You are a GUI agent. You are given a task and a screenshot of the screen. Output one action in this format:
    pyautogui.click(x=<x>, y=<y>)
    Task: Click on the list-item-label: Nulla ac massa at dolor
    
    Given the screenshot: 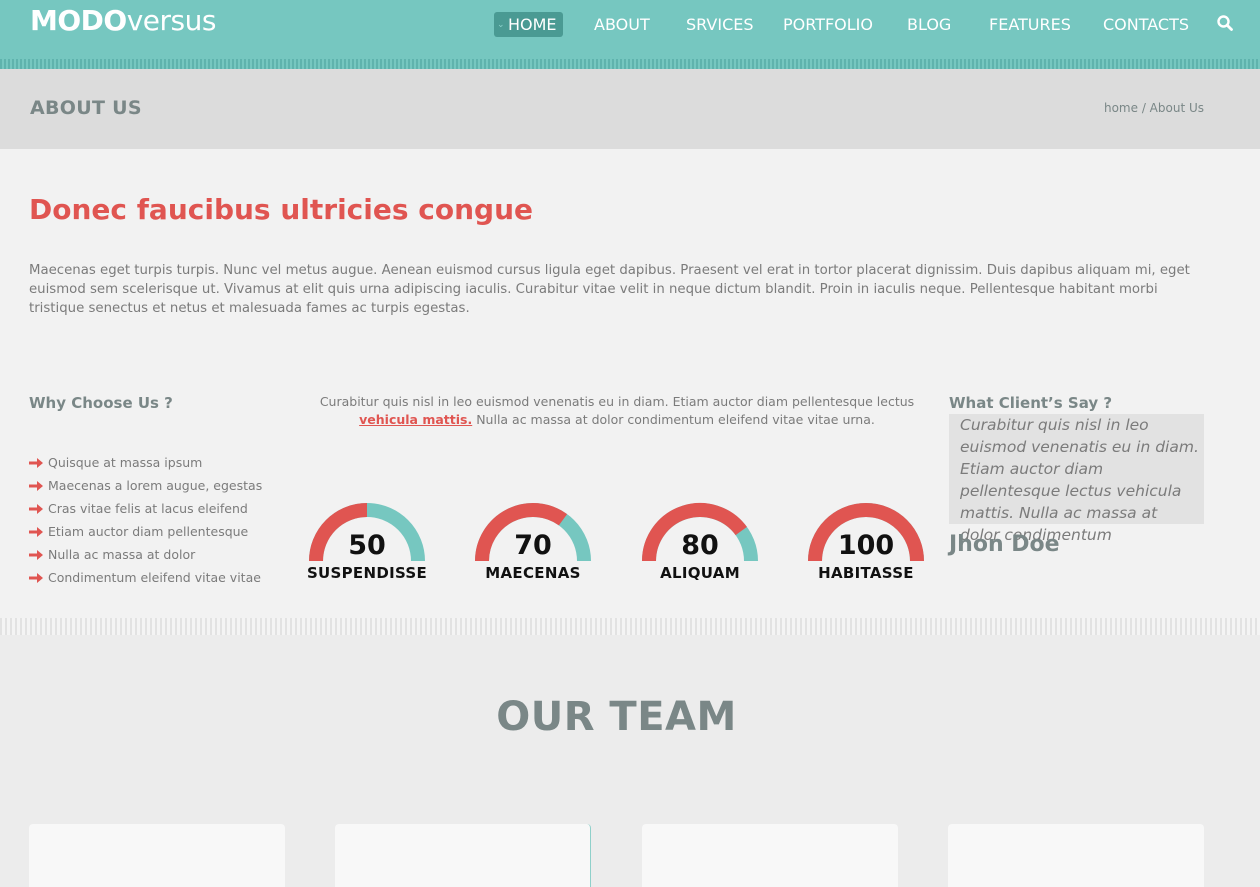 What is the action you would take?
    pyautogui.click(x=122, y=554)
    